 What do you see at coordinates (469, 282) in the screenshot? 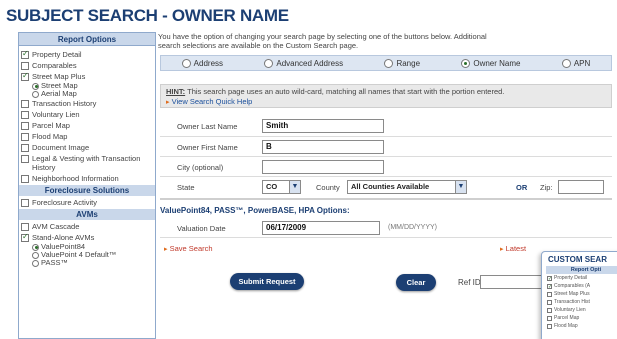
I see `ref-id-label: Ref ID` at bounding box center [469, 282].